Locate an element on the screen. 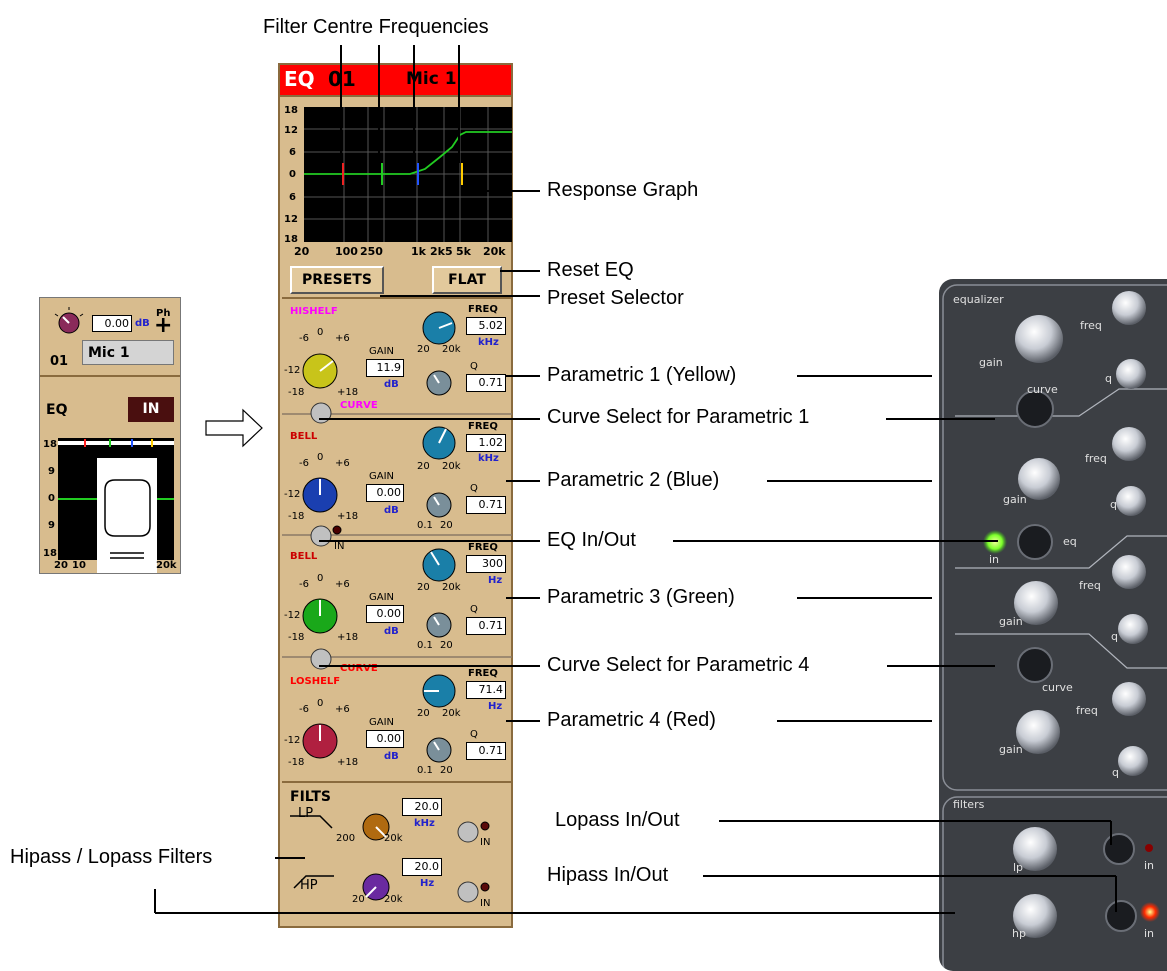  band2-freq-unit: kHz is located at coordinates (488, 458).